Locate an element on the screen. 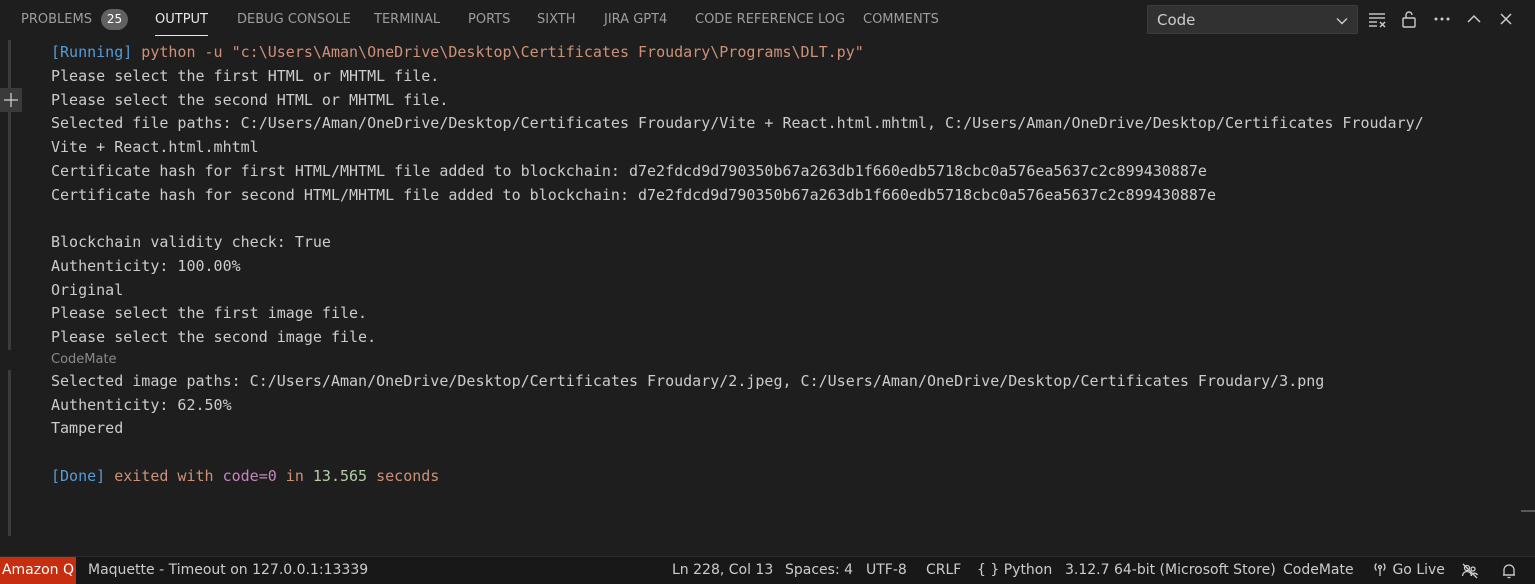 This screenshot has height=584, width=1535. indentation-status: Spaces: 4 is located at coordinates (819, 570).